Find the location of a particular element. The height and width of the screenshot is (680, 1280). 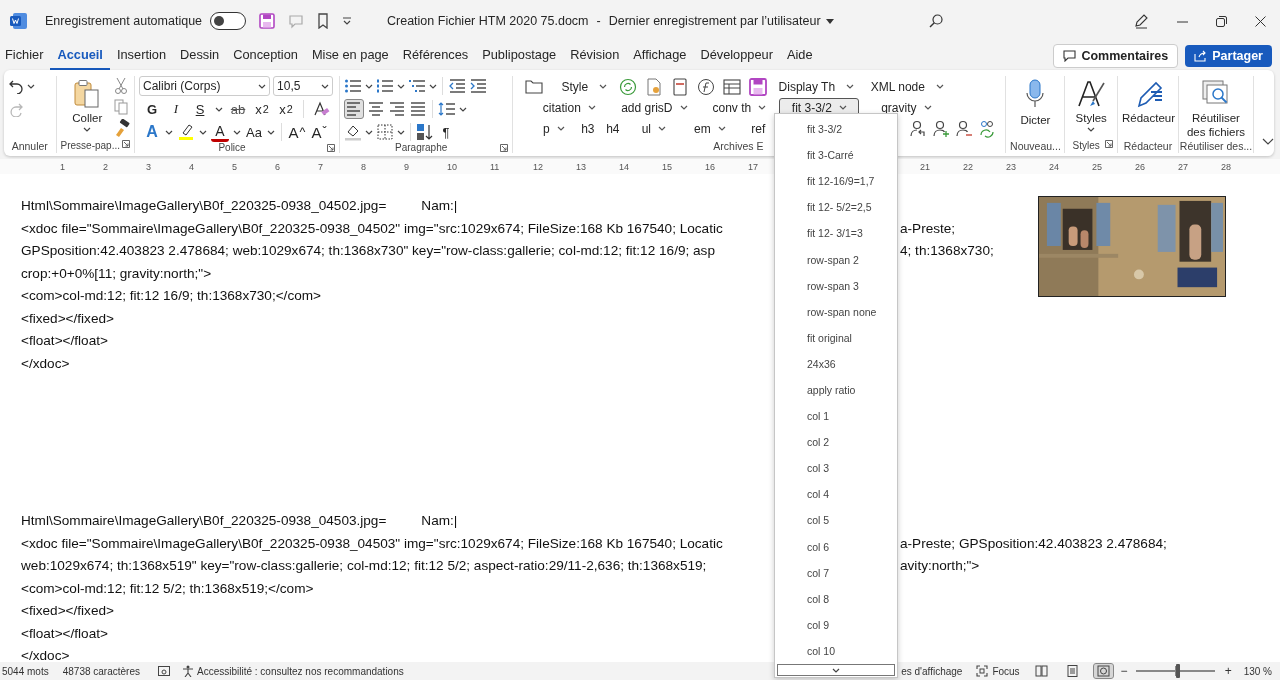

menu-item: fit 3-Carré is located at coordinates (836, 155).